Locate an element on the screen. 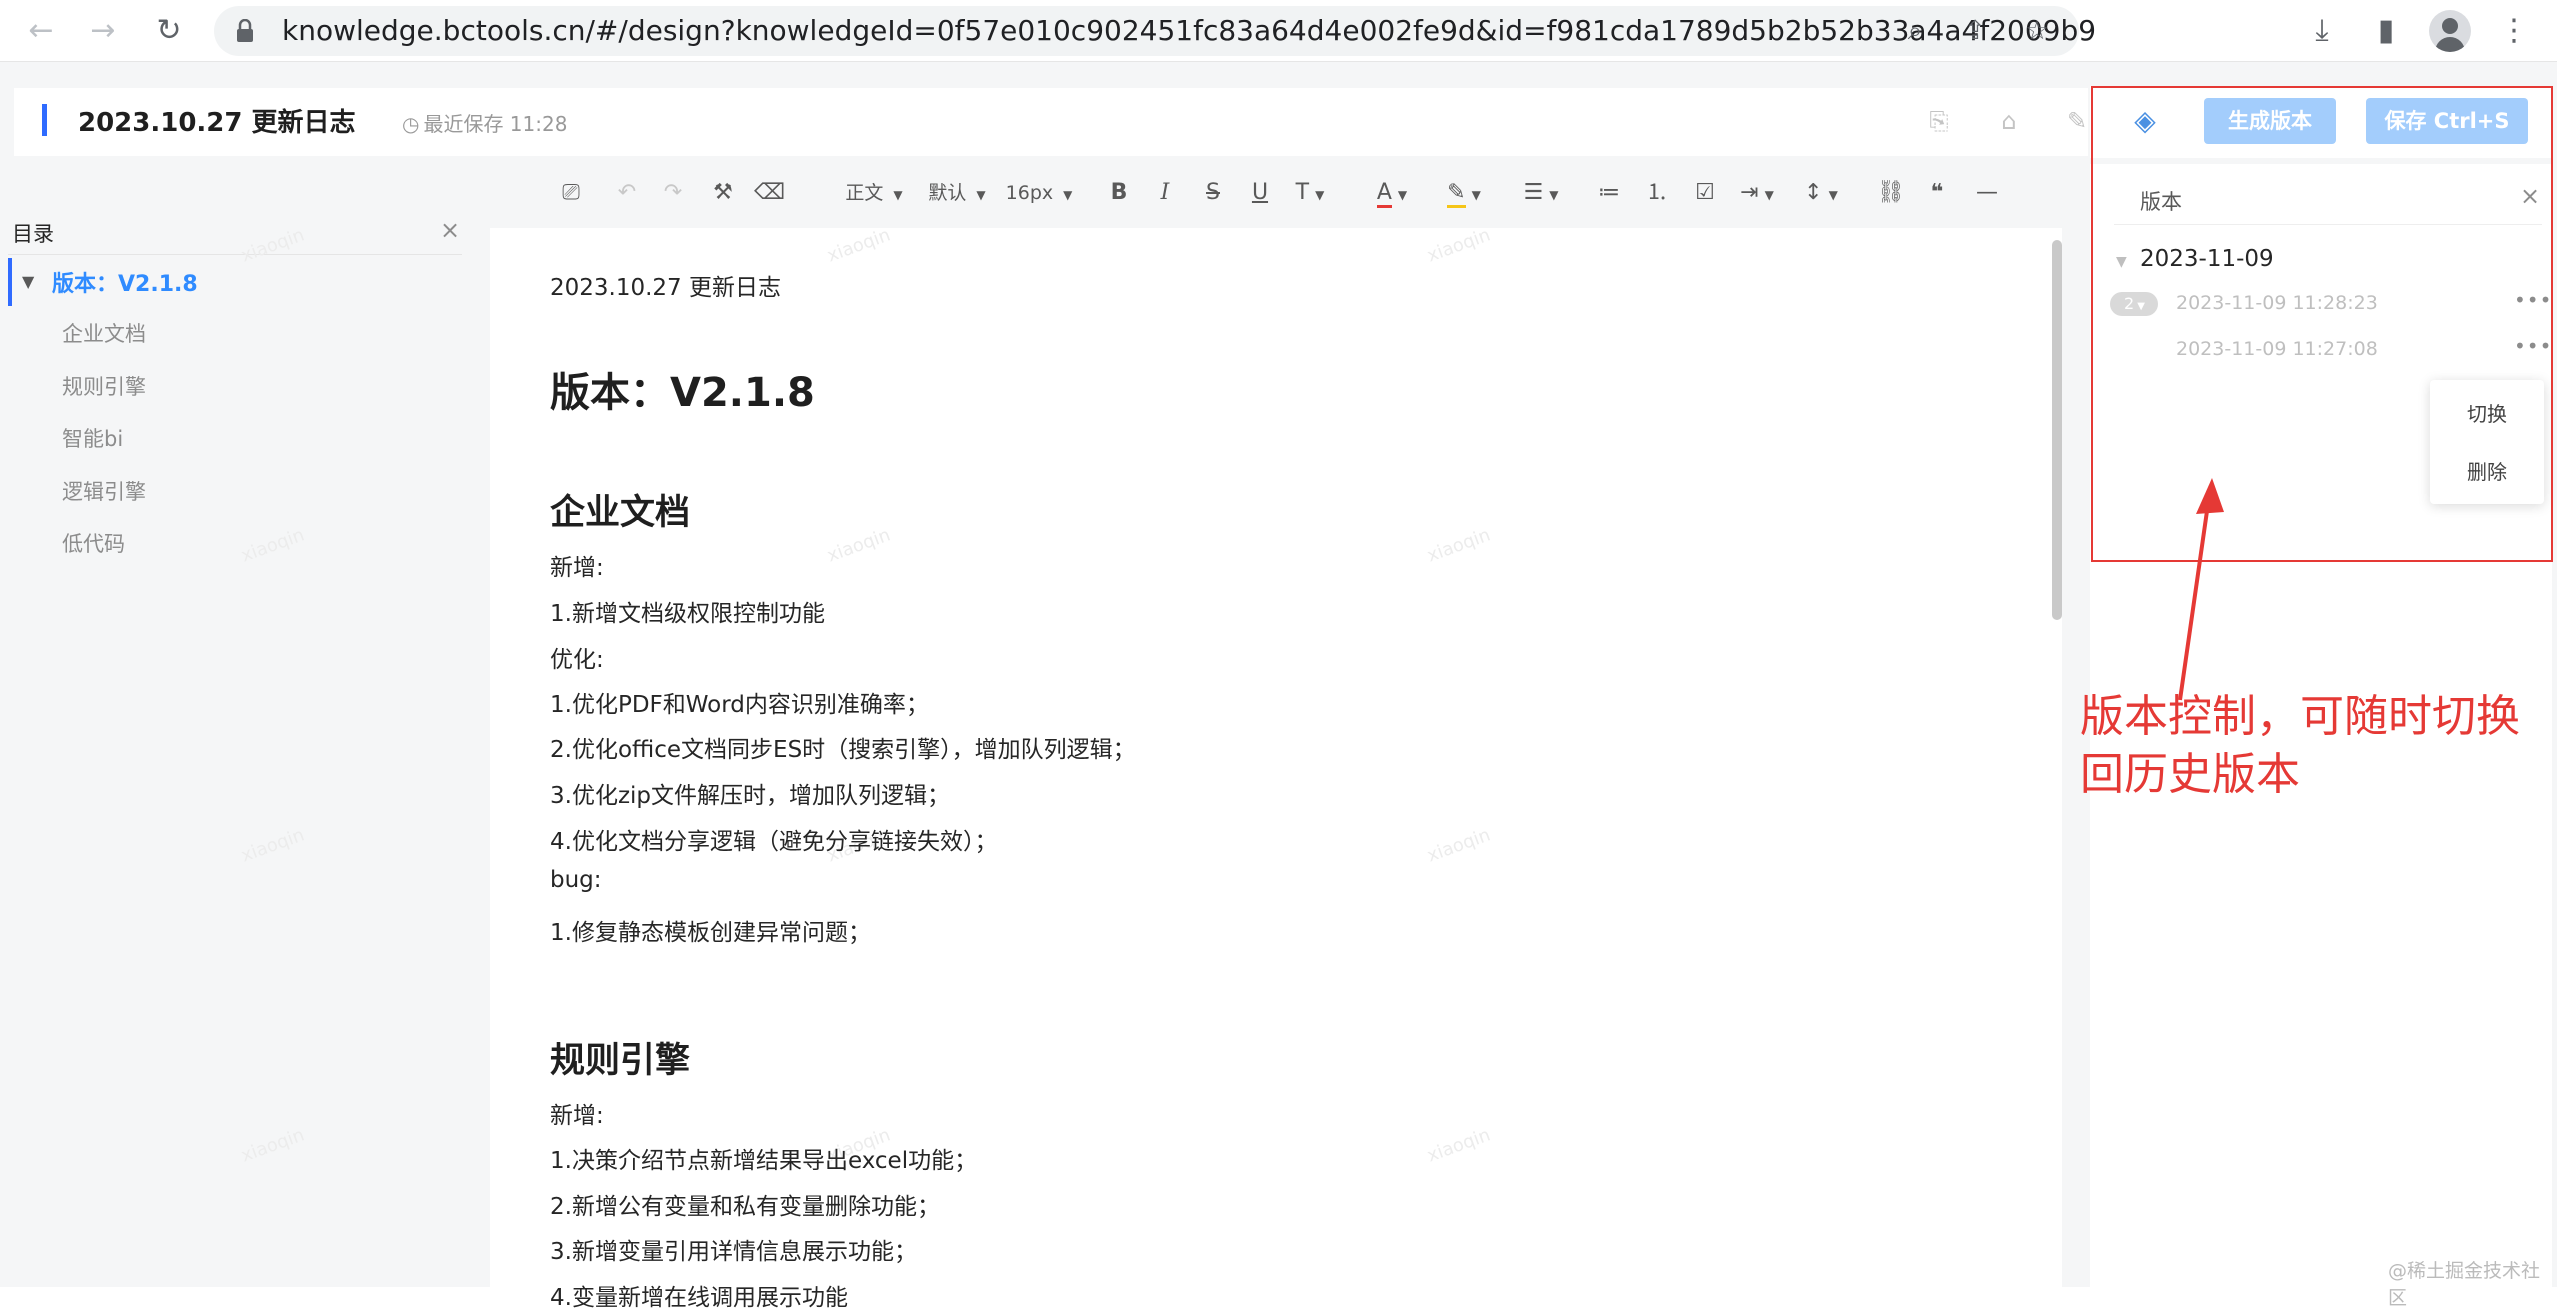 The image size is (2557, 1312). save-status: ◷ 最近保存 11:28 is located at coordinates (484, 122).